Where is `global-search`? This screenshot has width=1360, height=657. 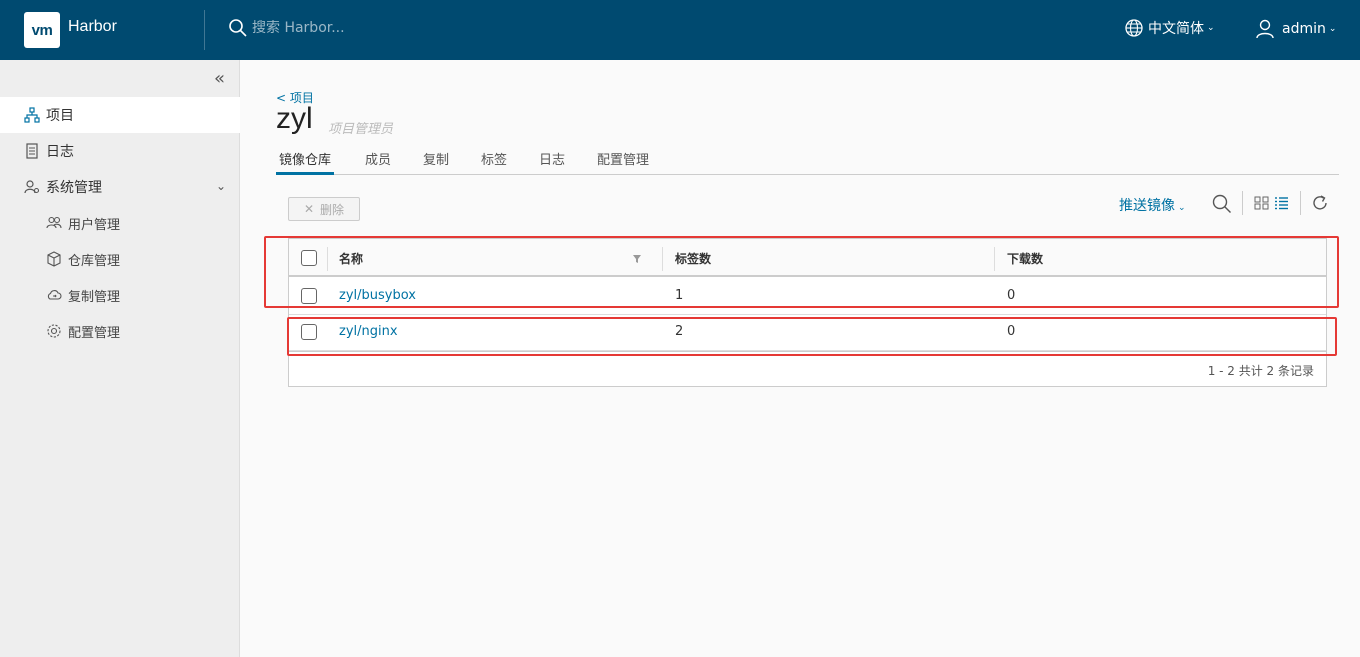 global-search is located at coordinates (340, 28).